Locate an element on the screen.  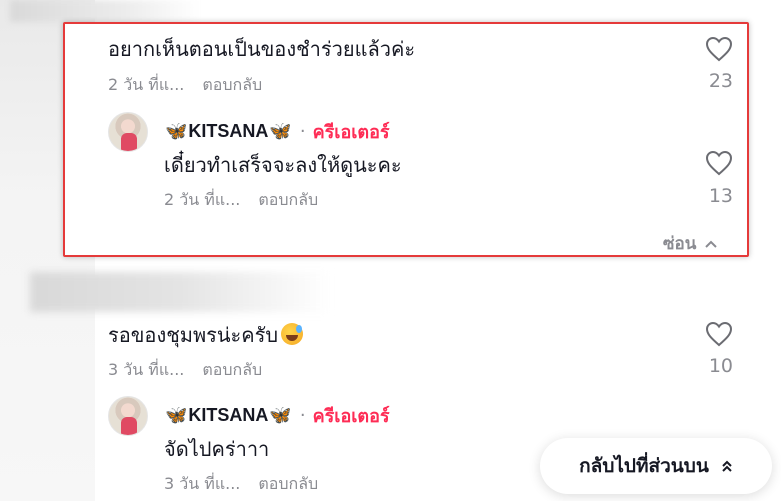
back-to-top-button: กลับไปที่ส่วนบน is located at coordinates (656, 466).